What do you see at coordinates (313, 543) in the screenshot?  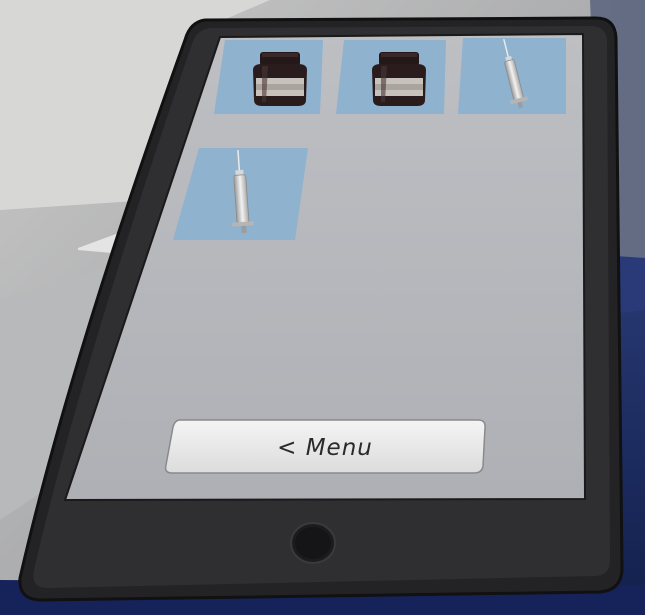 I see `home-button` at bounding box center [313, 543].